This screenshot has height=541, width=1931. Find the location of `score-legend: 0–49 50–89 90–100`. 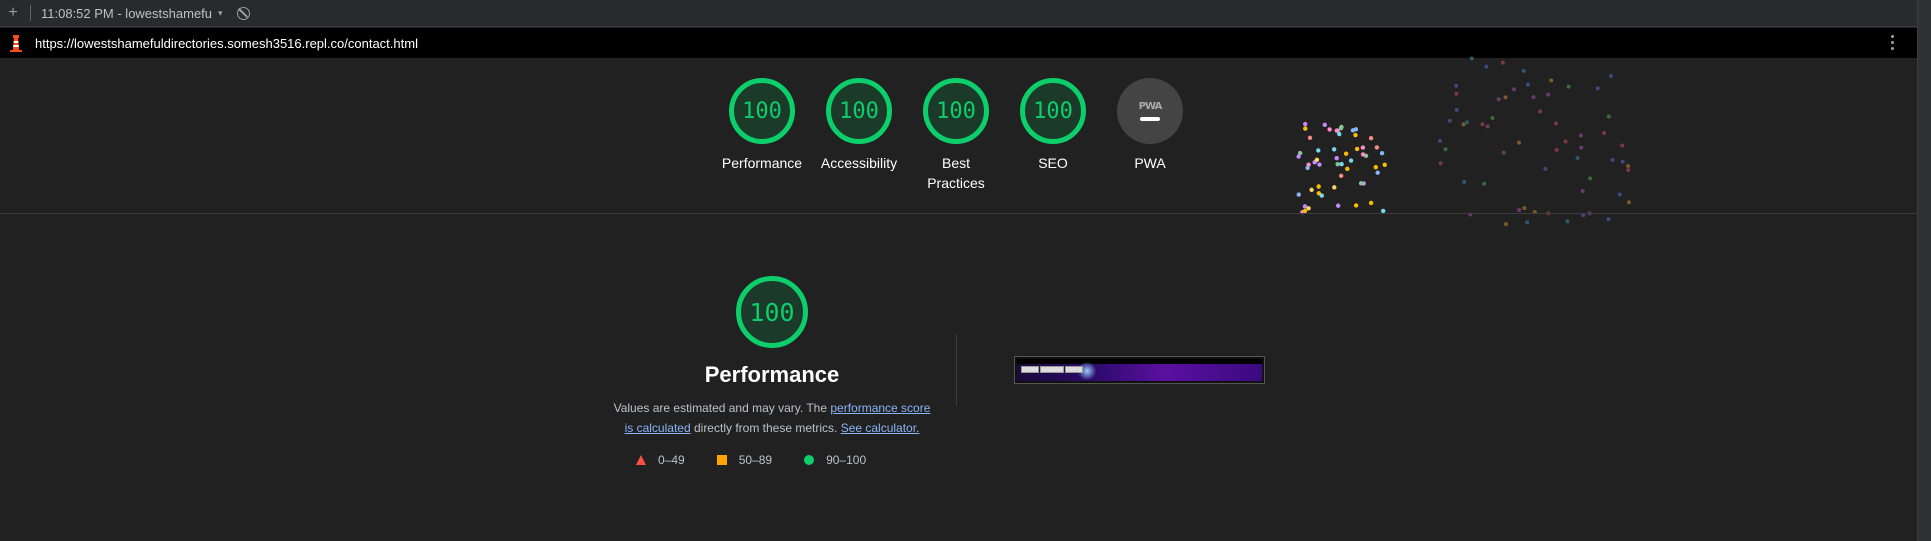

score-legend: 0–49 50–89 90–100 is located at coordinates (767, 460).